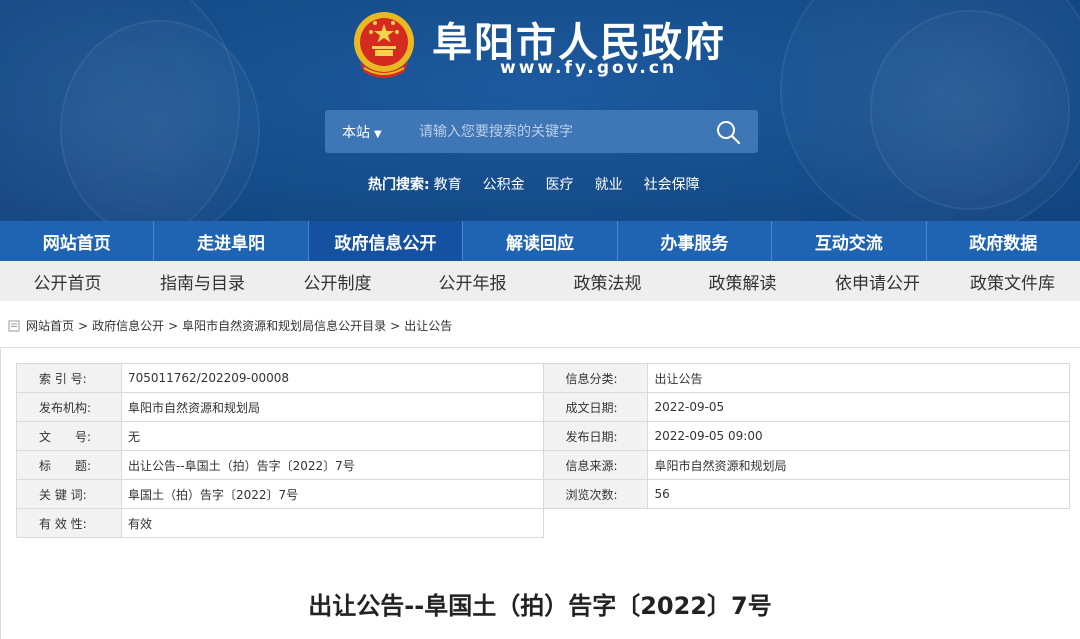  I want to click on validity-value: 有效, so click(332, 523).